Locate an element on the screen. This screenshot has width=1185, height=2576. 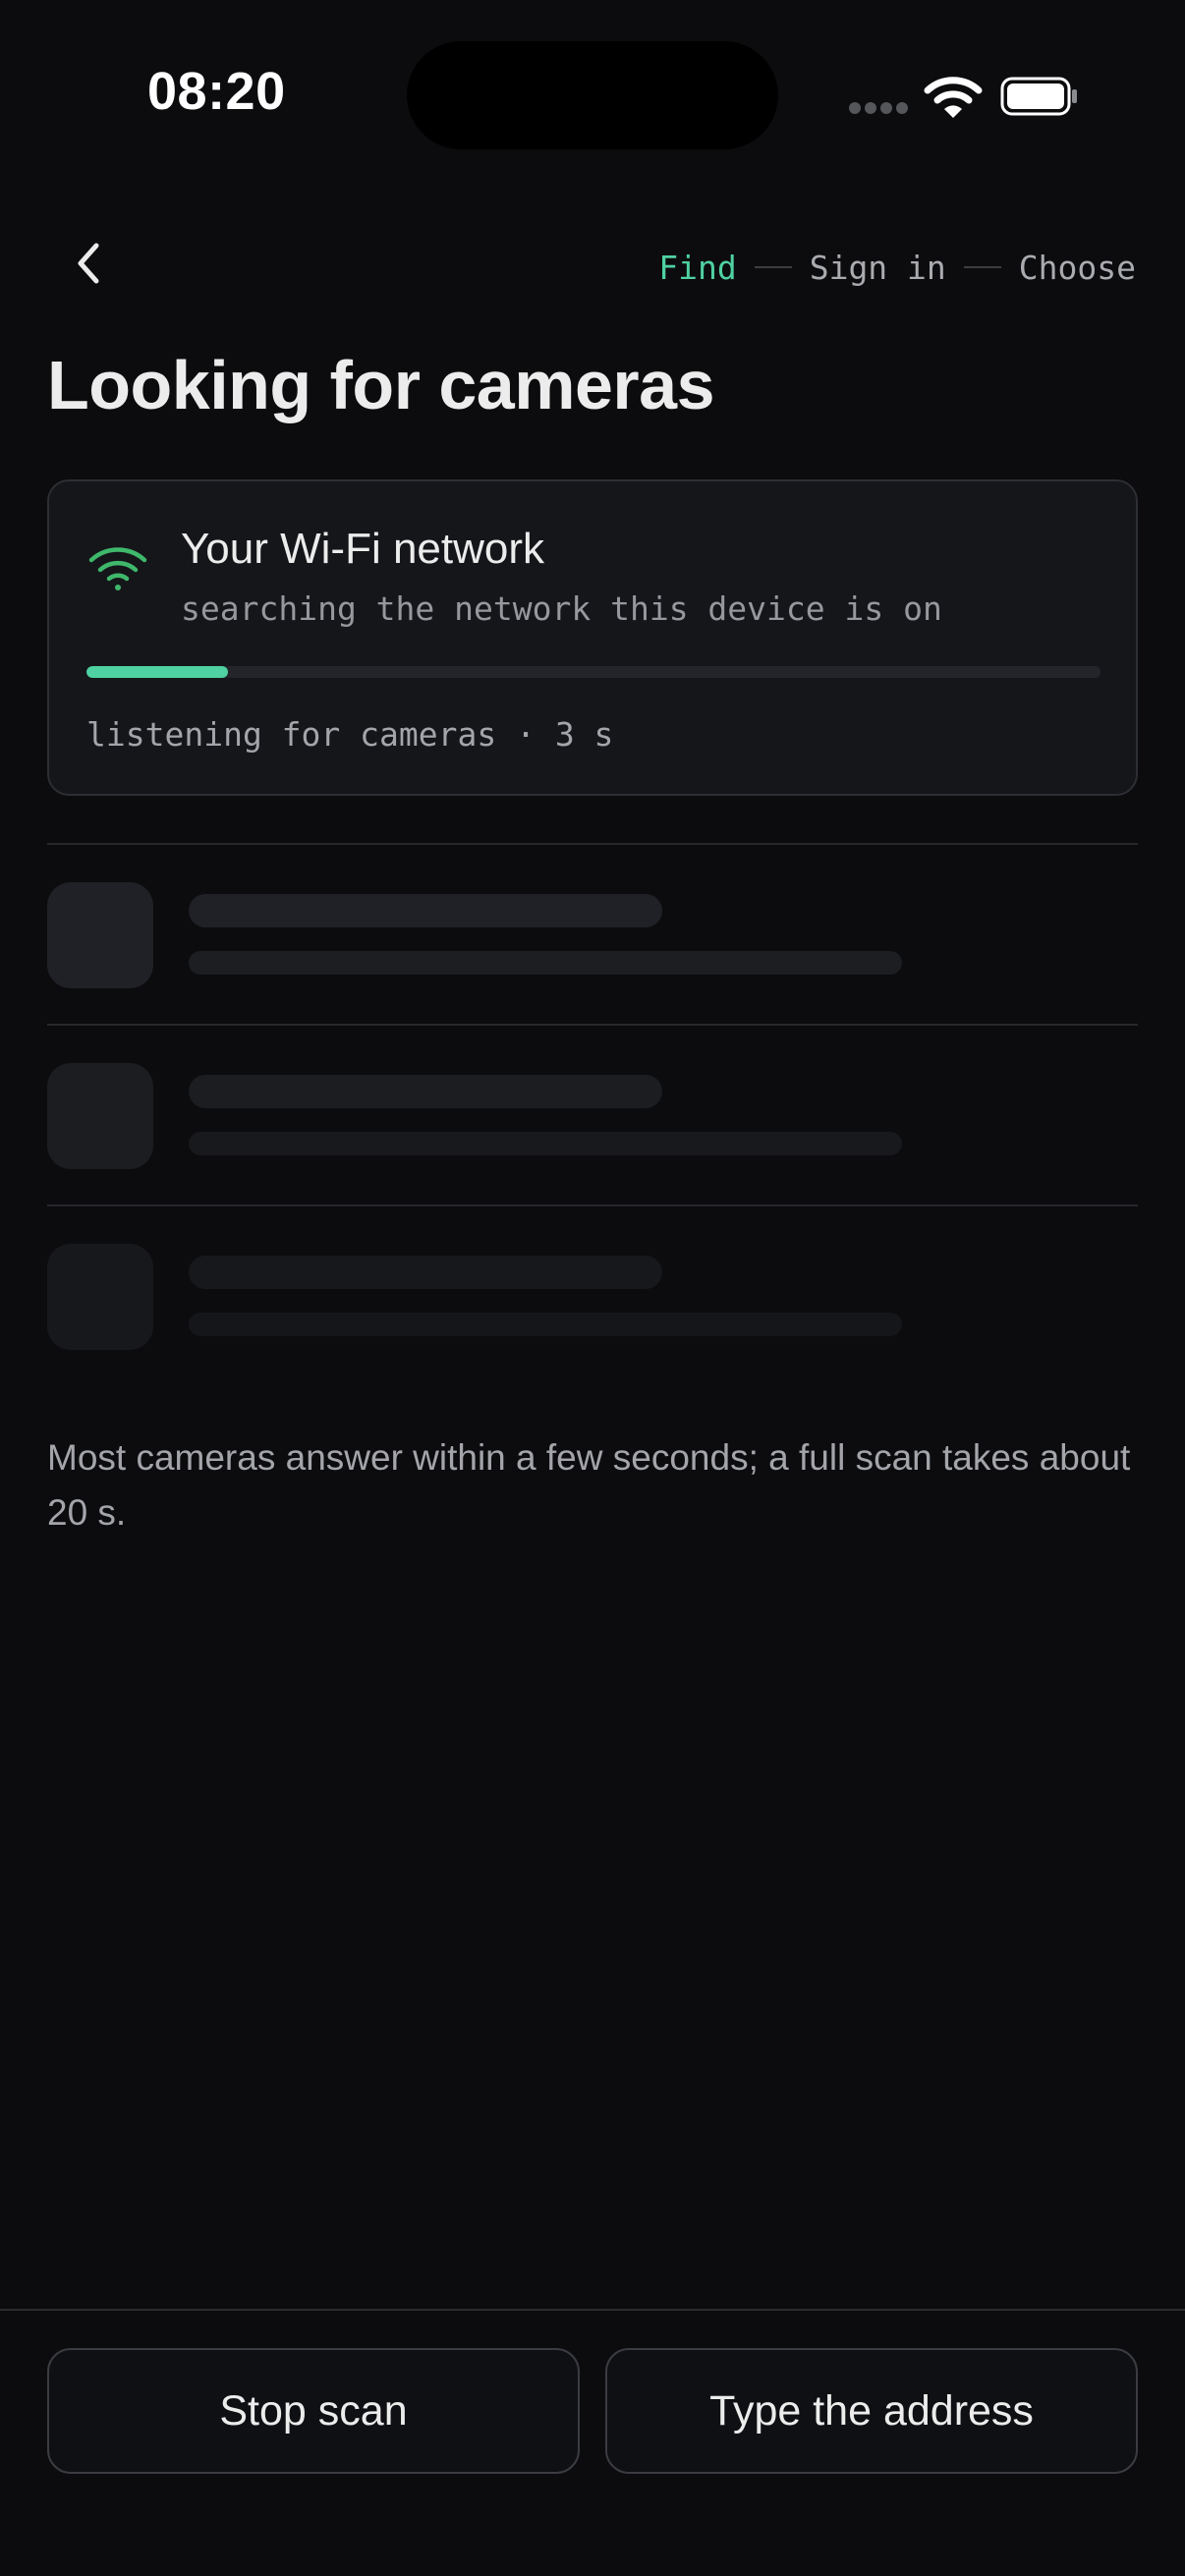
stepper: Find Sign in Choose is located at coordinates (897, 267).